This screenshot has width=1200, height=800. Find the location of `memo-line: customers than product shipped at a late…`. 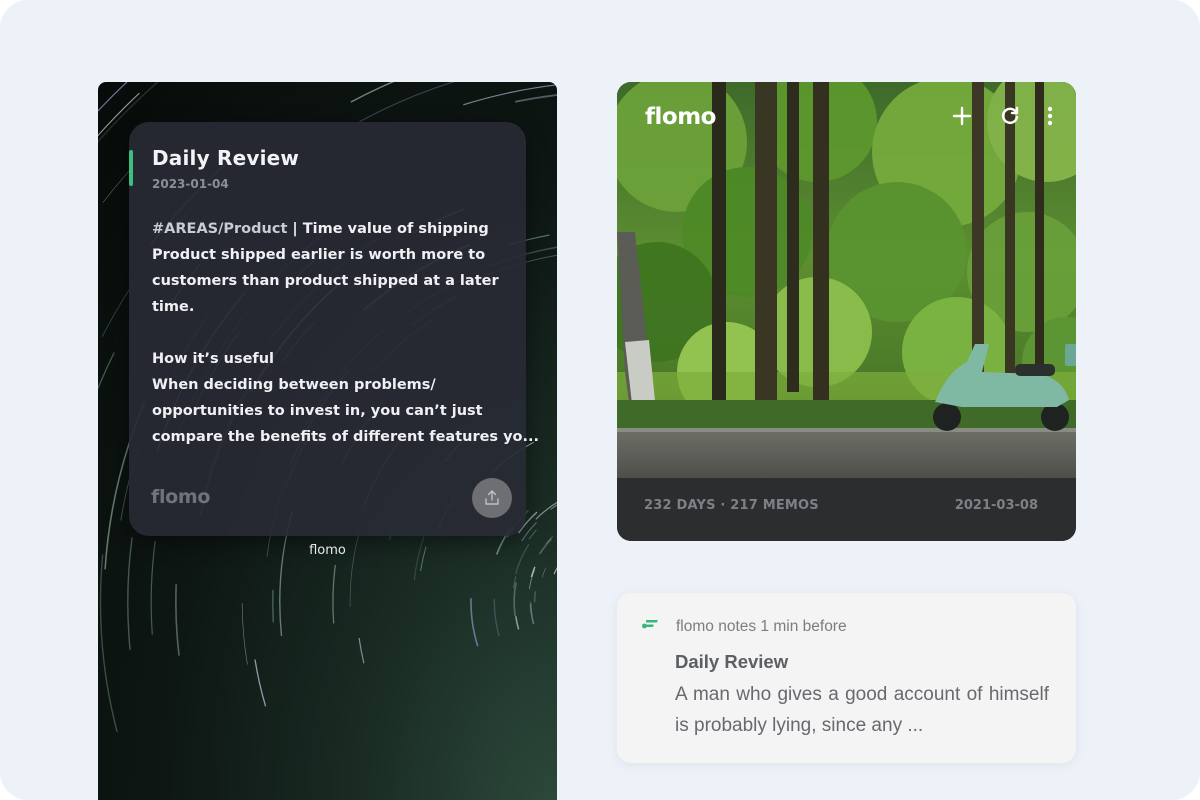

memo-line: customers than product shipped at a late… is located at coordinates (325, 281).